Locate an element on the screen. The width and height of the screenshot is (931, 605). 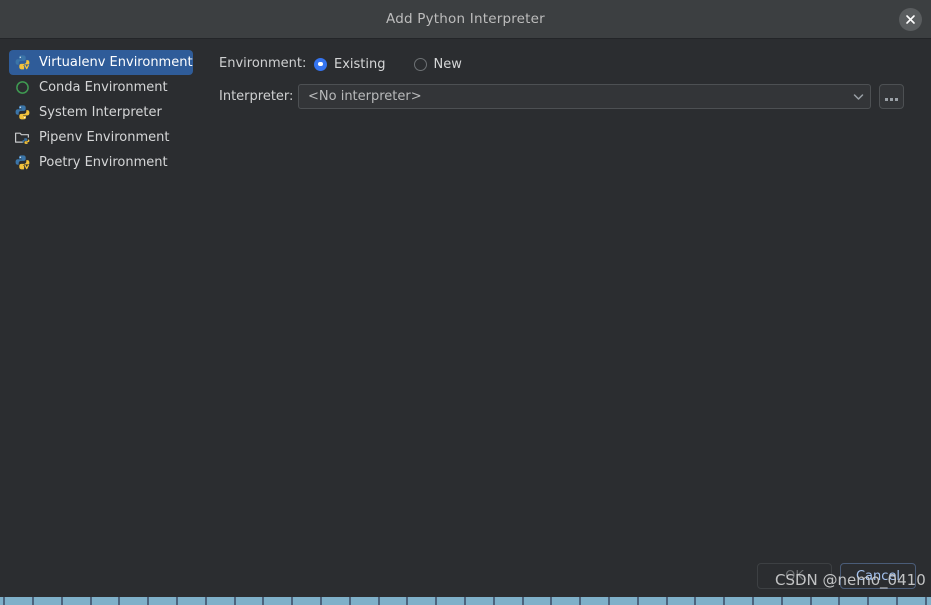
sidebar-item-system-interpreter: System Interpreter is located at coordinates (101, 112).